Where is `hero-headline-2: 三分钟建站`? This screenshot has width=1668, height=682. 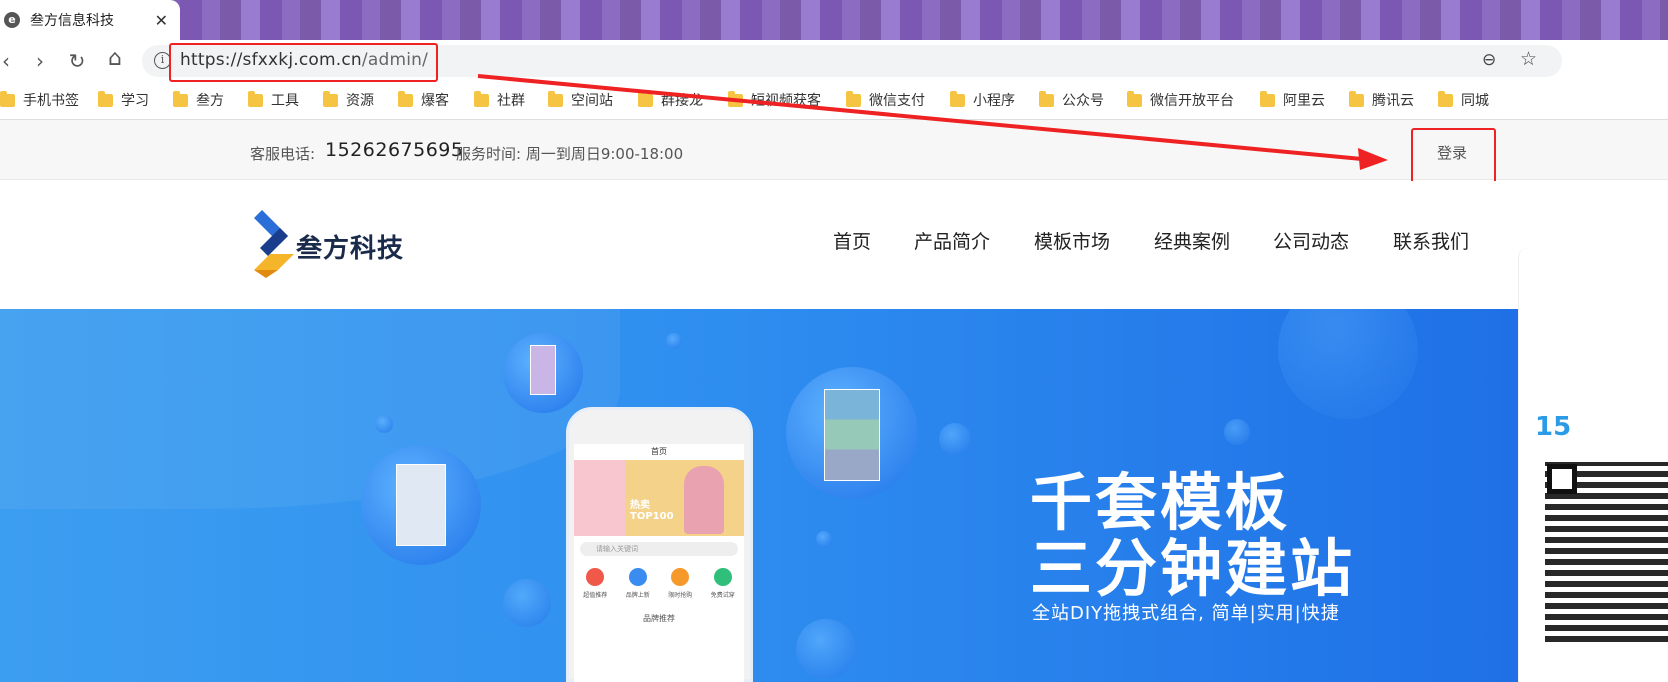
hero-headline-2: 三分钟建站 is located at coordinates (1193, 568).